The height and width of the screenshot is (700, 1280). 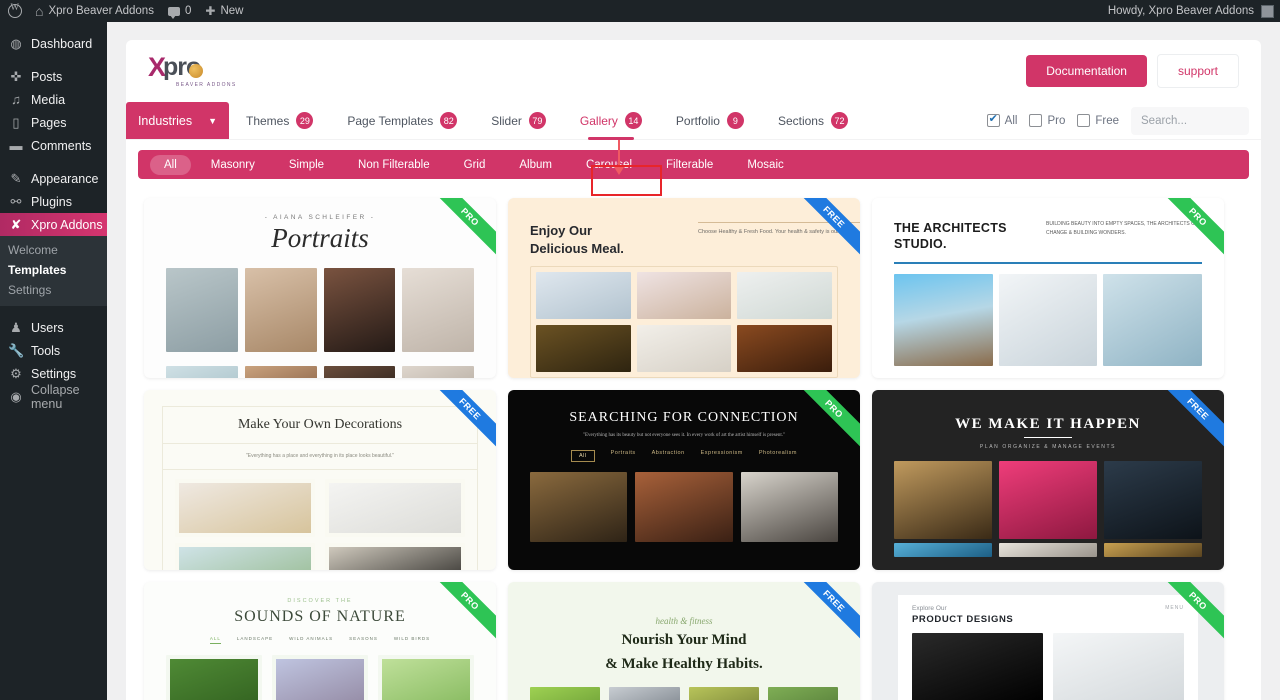 What do you see at coordinates (196, 71) in the screenshot?
I see `xpro-logo-dot-icon` at bounding box center [196, 71].